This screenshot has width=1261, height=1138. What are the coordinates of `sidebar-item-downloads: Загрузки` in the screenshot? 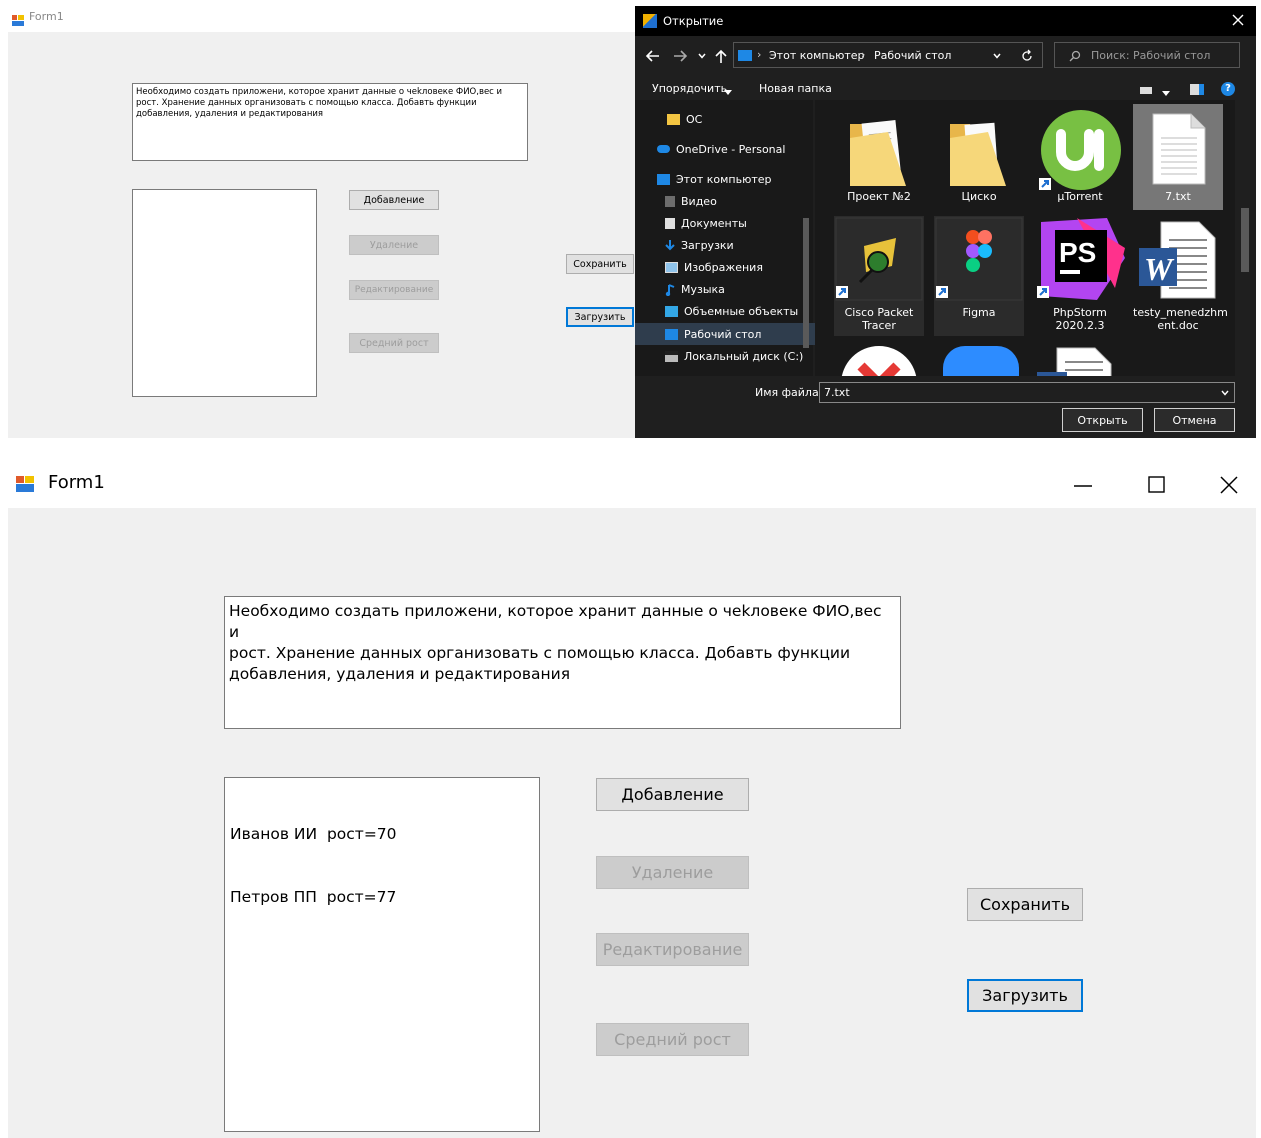 It's located at (730, 245).